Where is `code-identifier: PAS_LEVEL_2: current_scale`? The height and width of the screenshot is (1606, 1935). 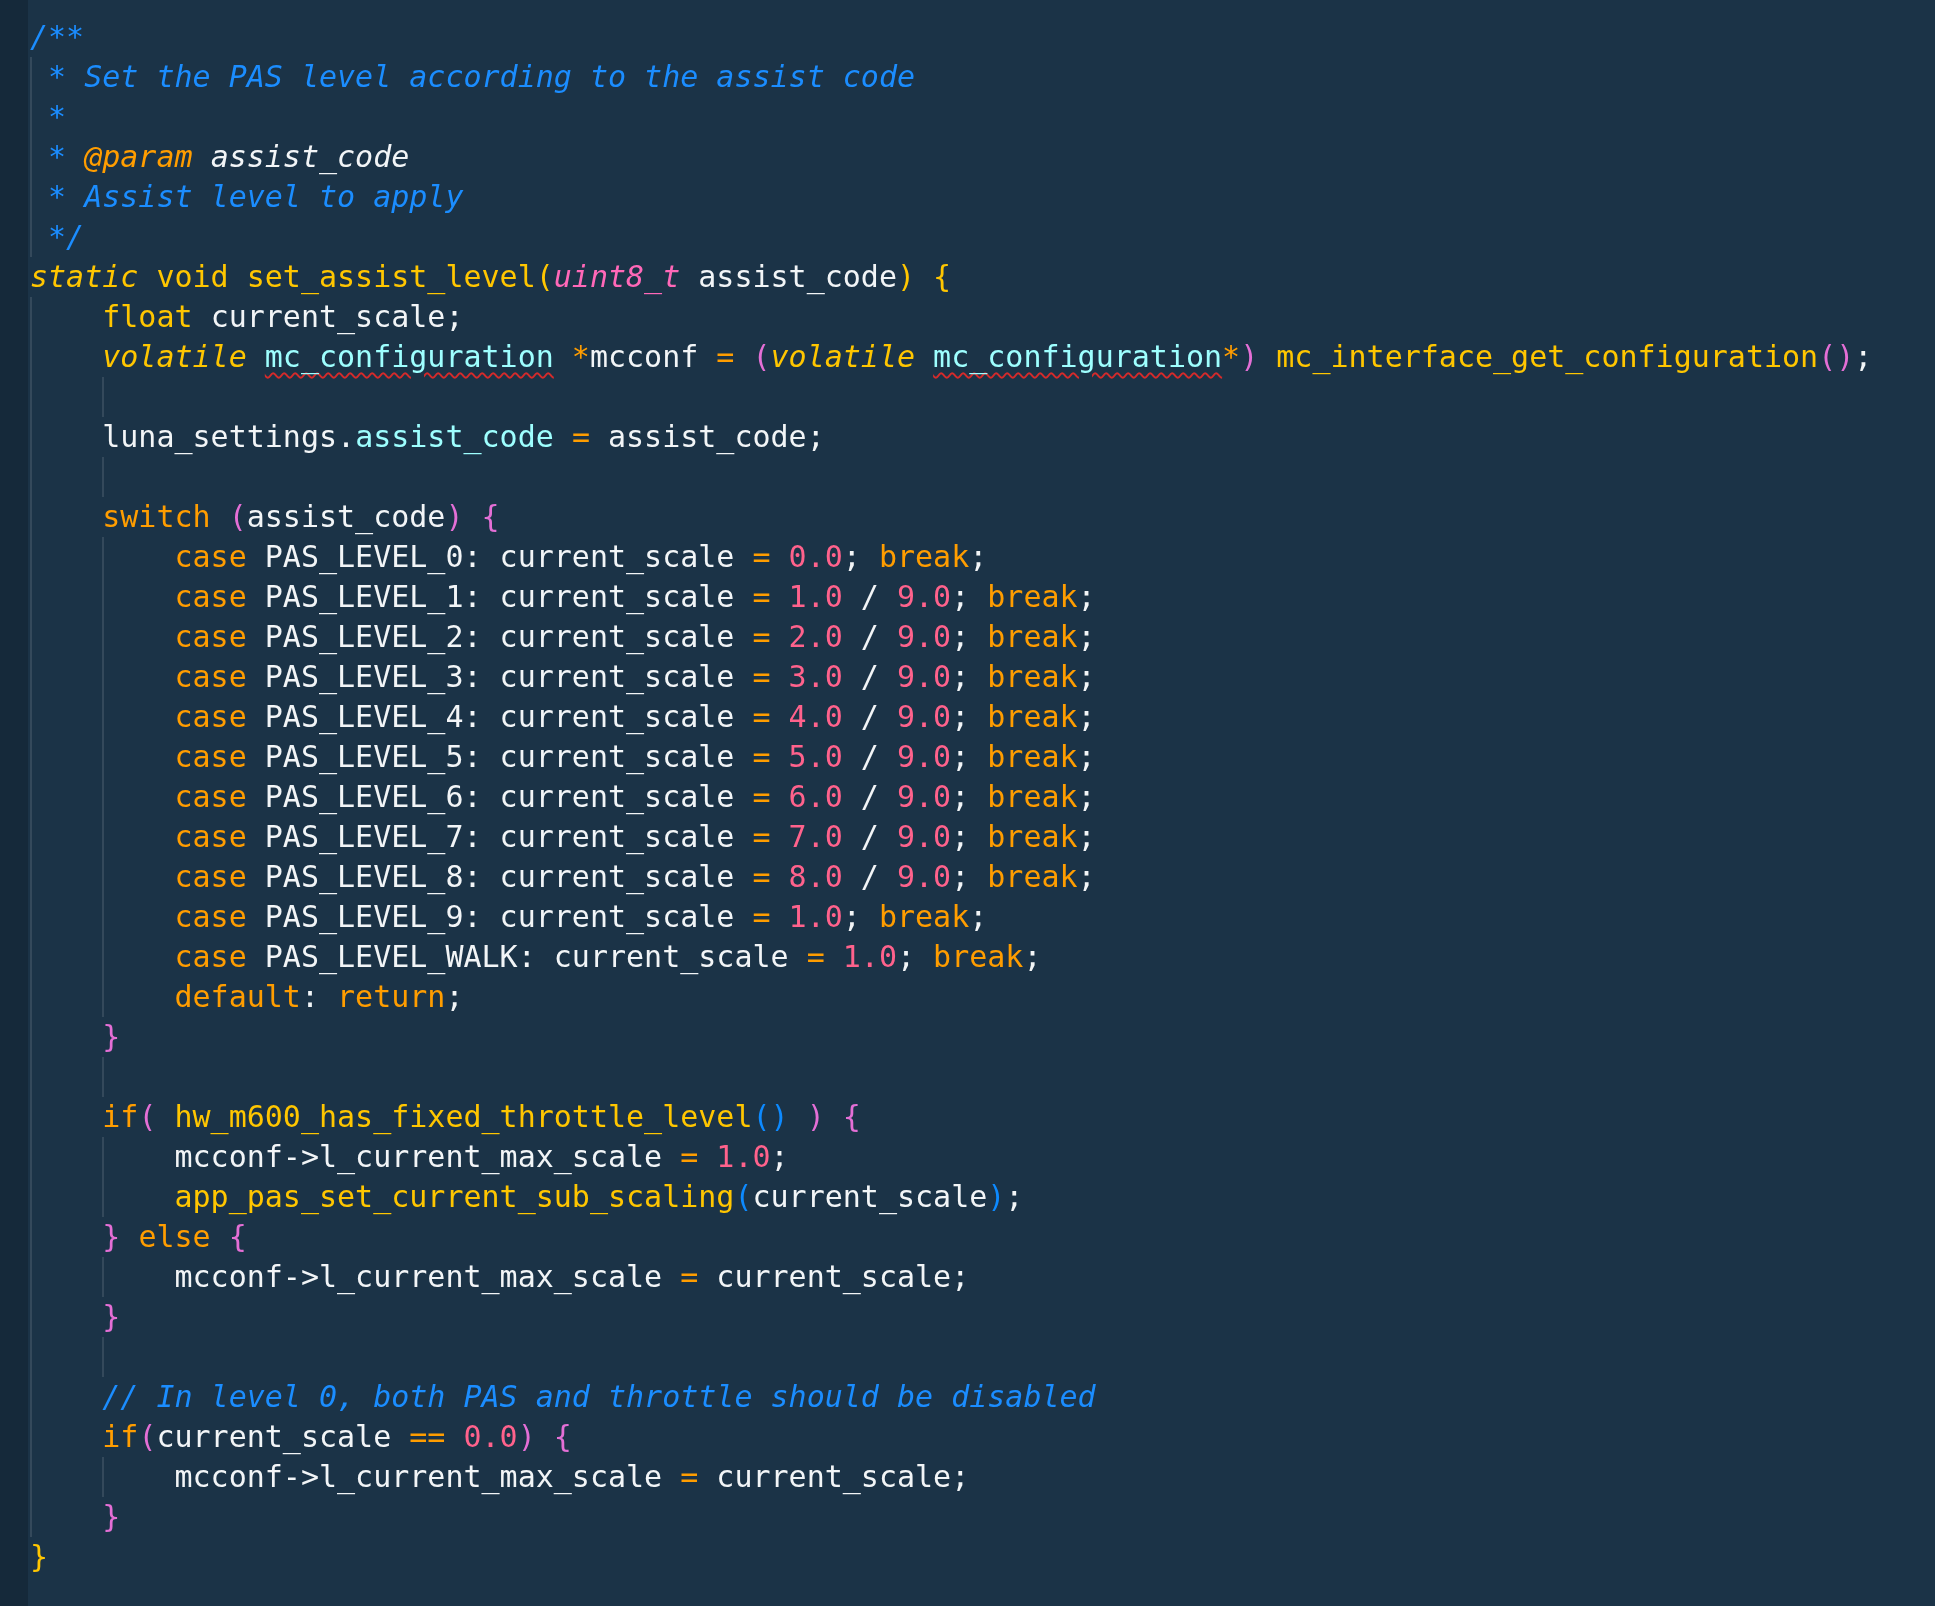
code-identifier: PAS_LEVEL_2: current_scale is located at coordinates (499, 636).